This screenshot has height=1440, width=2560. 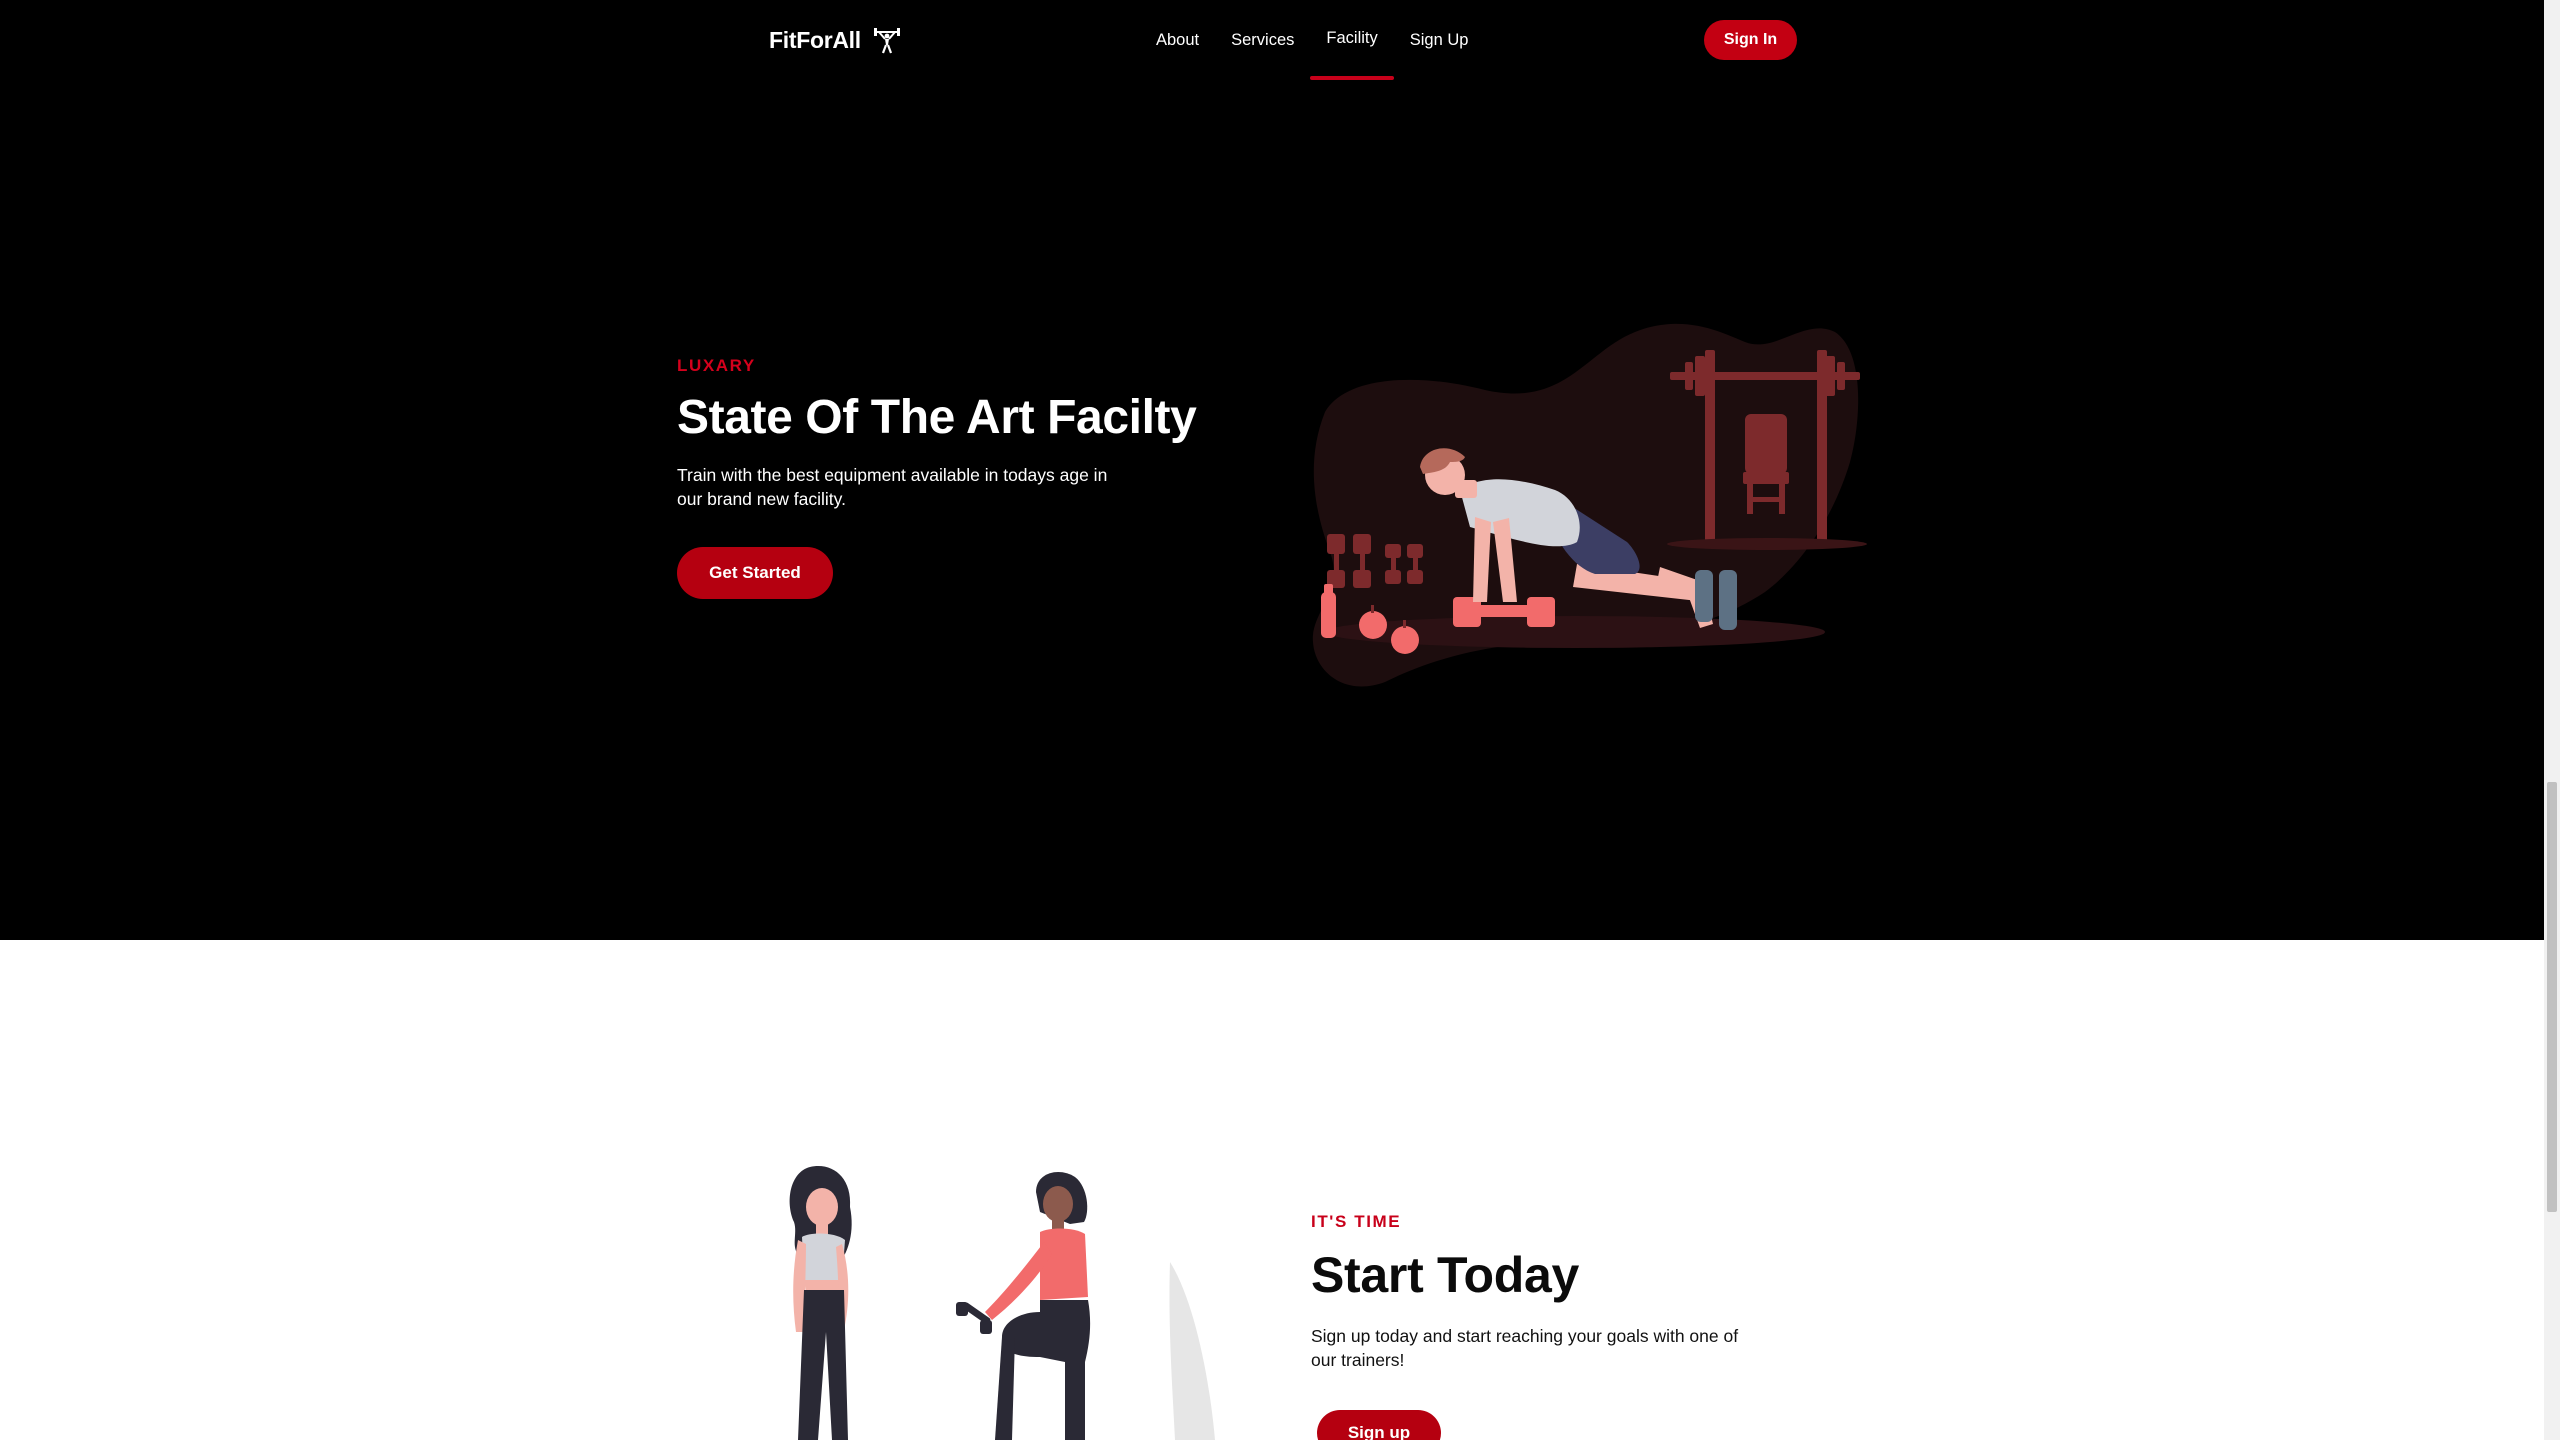 I want to click on sign-up-button: Sign up, so click(x=1379, y=1425).